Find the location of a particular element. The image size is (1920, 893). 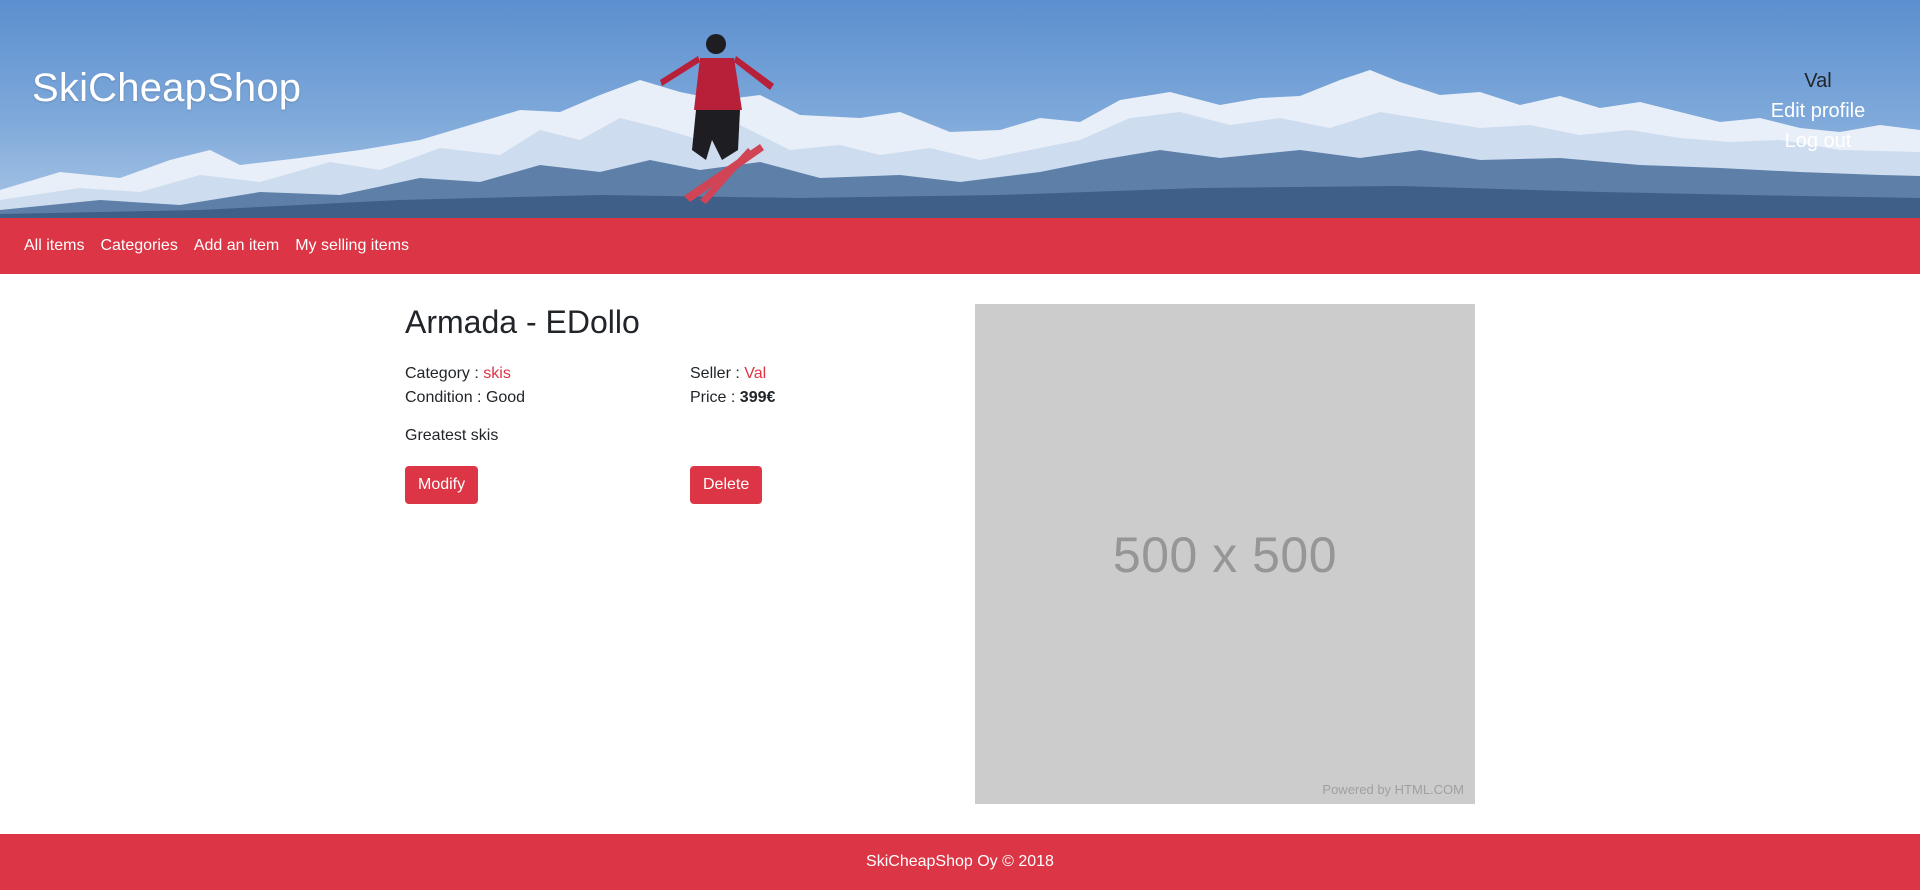

condition-label: Condition : is located at coordinates (445, 397).